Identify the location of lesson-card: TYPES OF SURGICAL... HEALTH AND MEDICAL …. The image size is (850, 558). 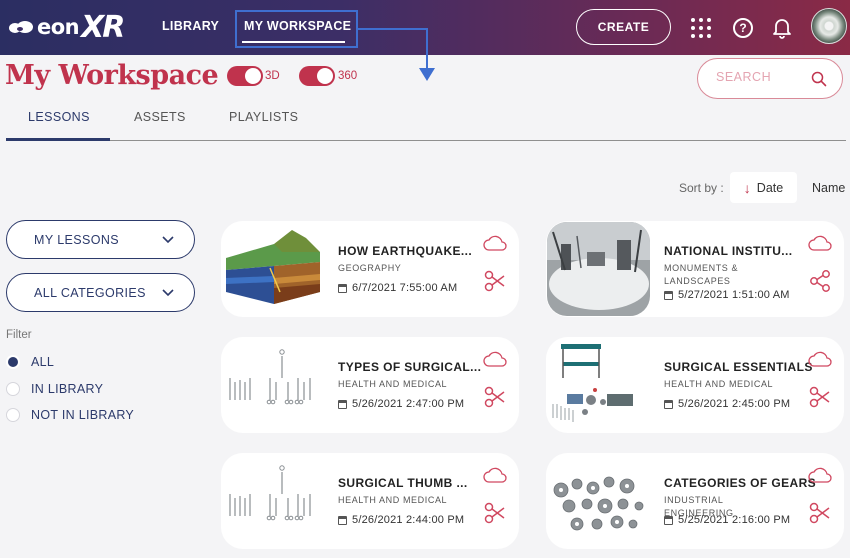
(370, 385).